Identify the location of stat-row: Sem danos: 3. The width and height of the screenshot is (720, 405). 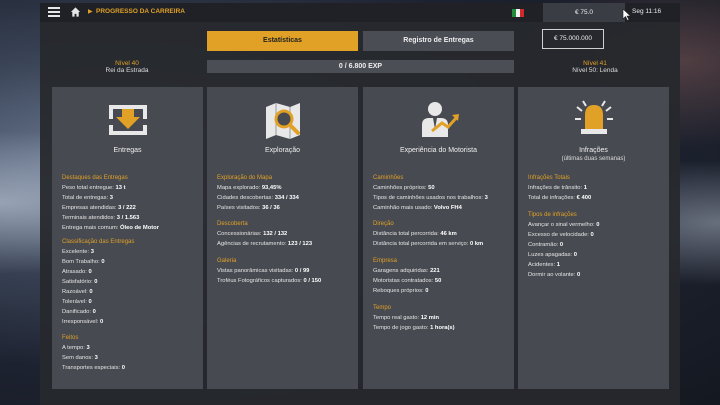
(80, 358).